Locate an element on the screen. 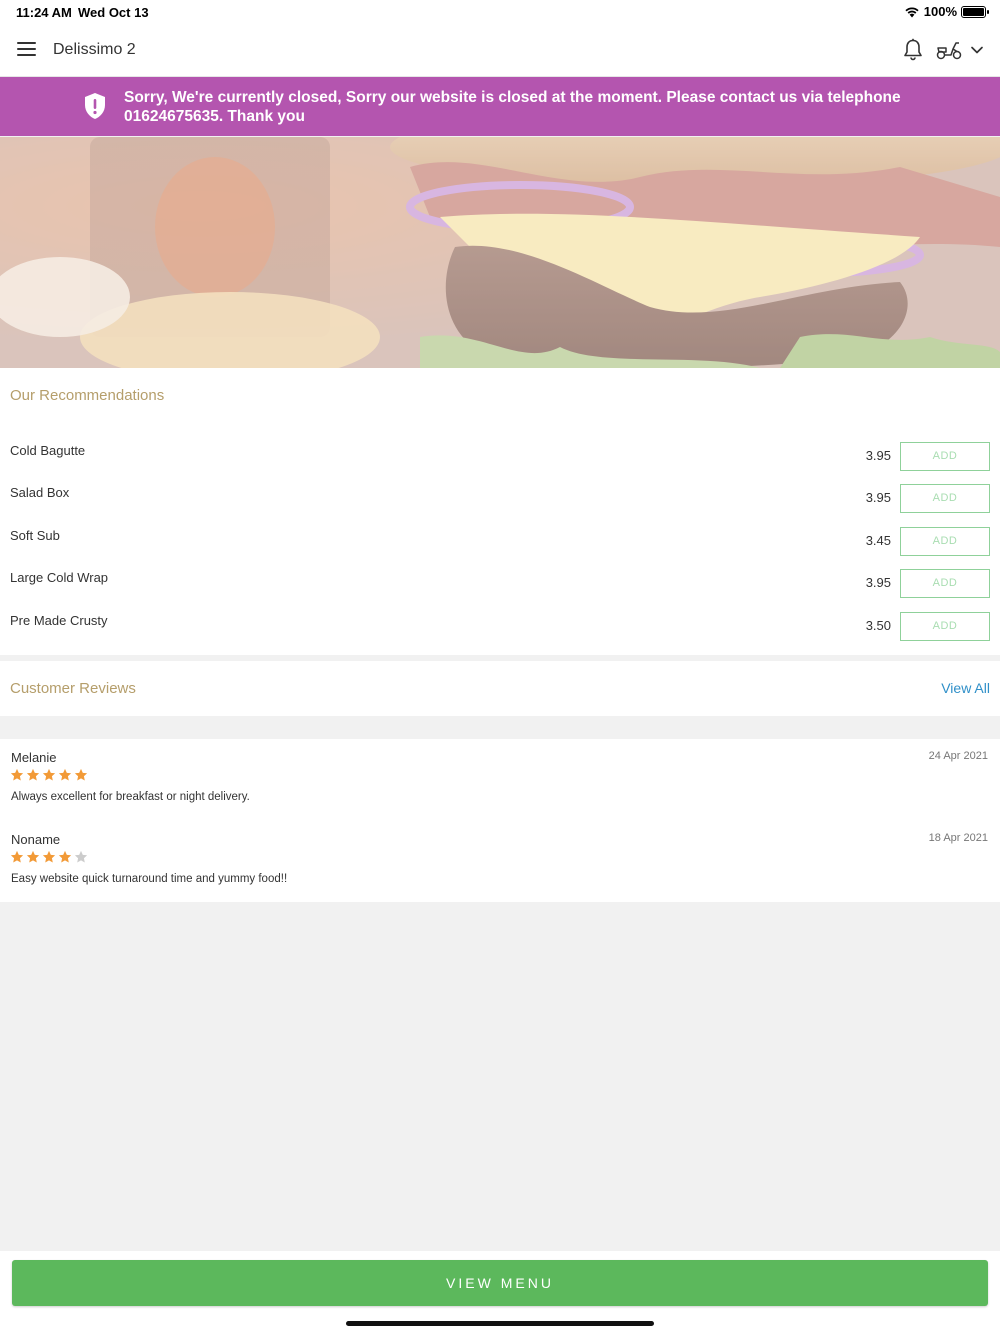 The width and height of the screenshot is (1000, 1334). reviews-title: Customer Reviews is located at coordinates (73, 688).